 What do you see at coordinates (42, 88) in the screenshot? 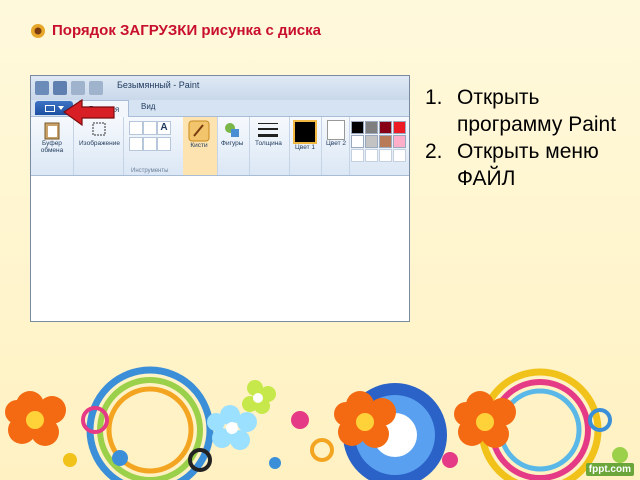
I see `paint-app-icon` at bounding box center [42, 88].